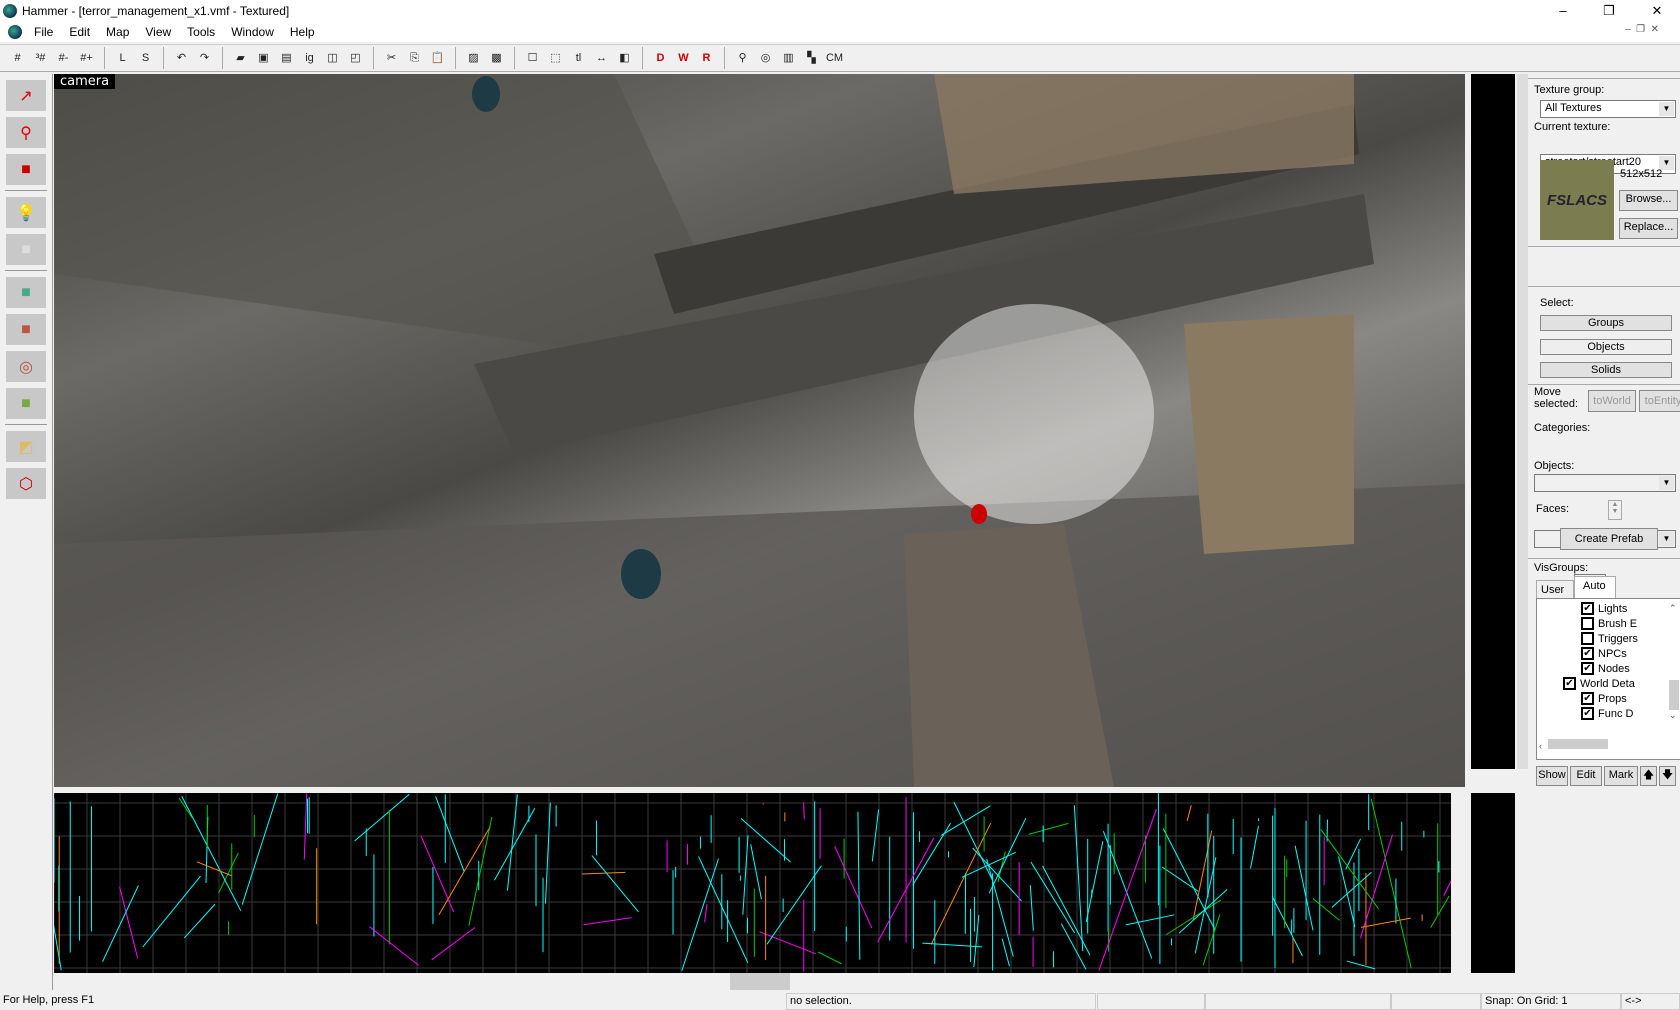 The width and height of the screenshot is (1680, 1010). Describe the element at coordinates (660, 58) in the screenshot. I see `run-map-icon: D` at that location.